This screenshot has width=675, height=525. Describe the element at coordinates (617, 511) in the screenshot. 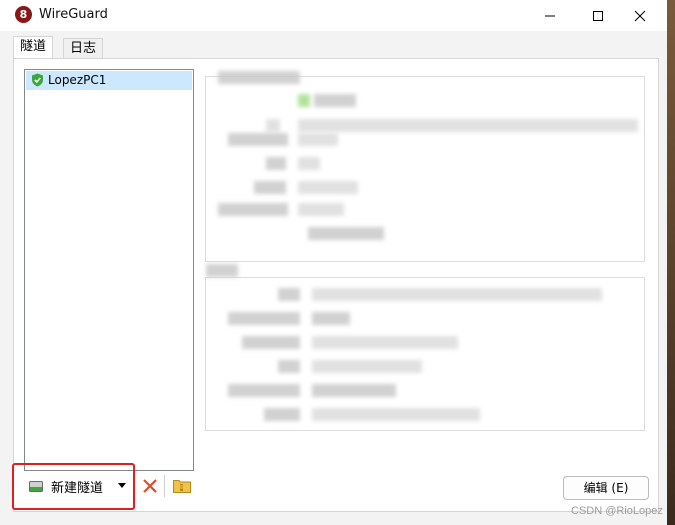

I see `watermark: CSDN @RioLopez` at that location.